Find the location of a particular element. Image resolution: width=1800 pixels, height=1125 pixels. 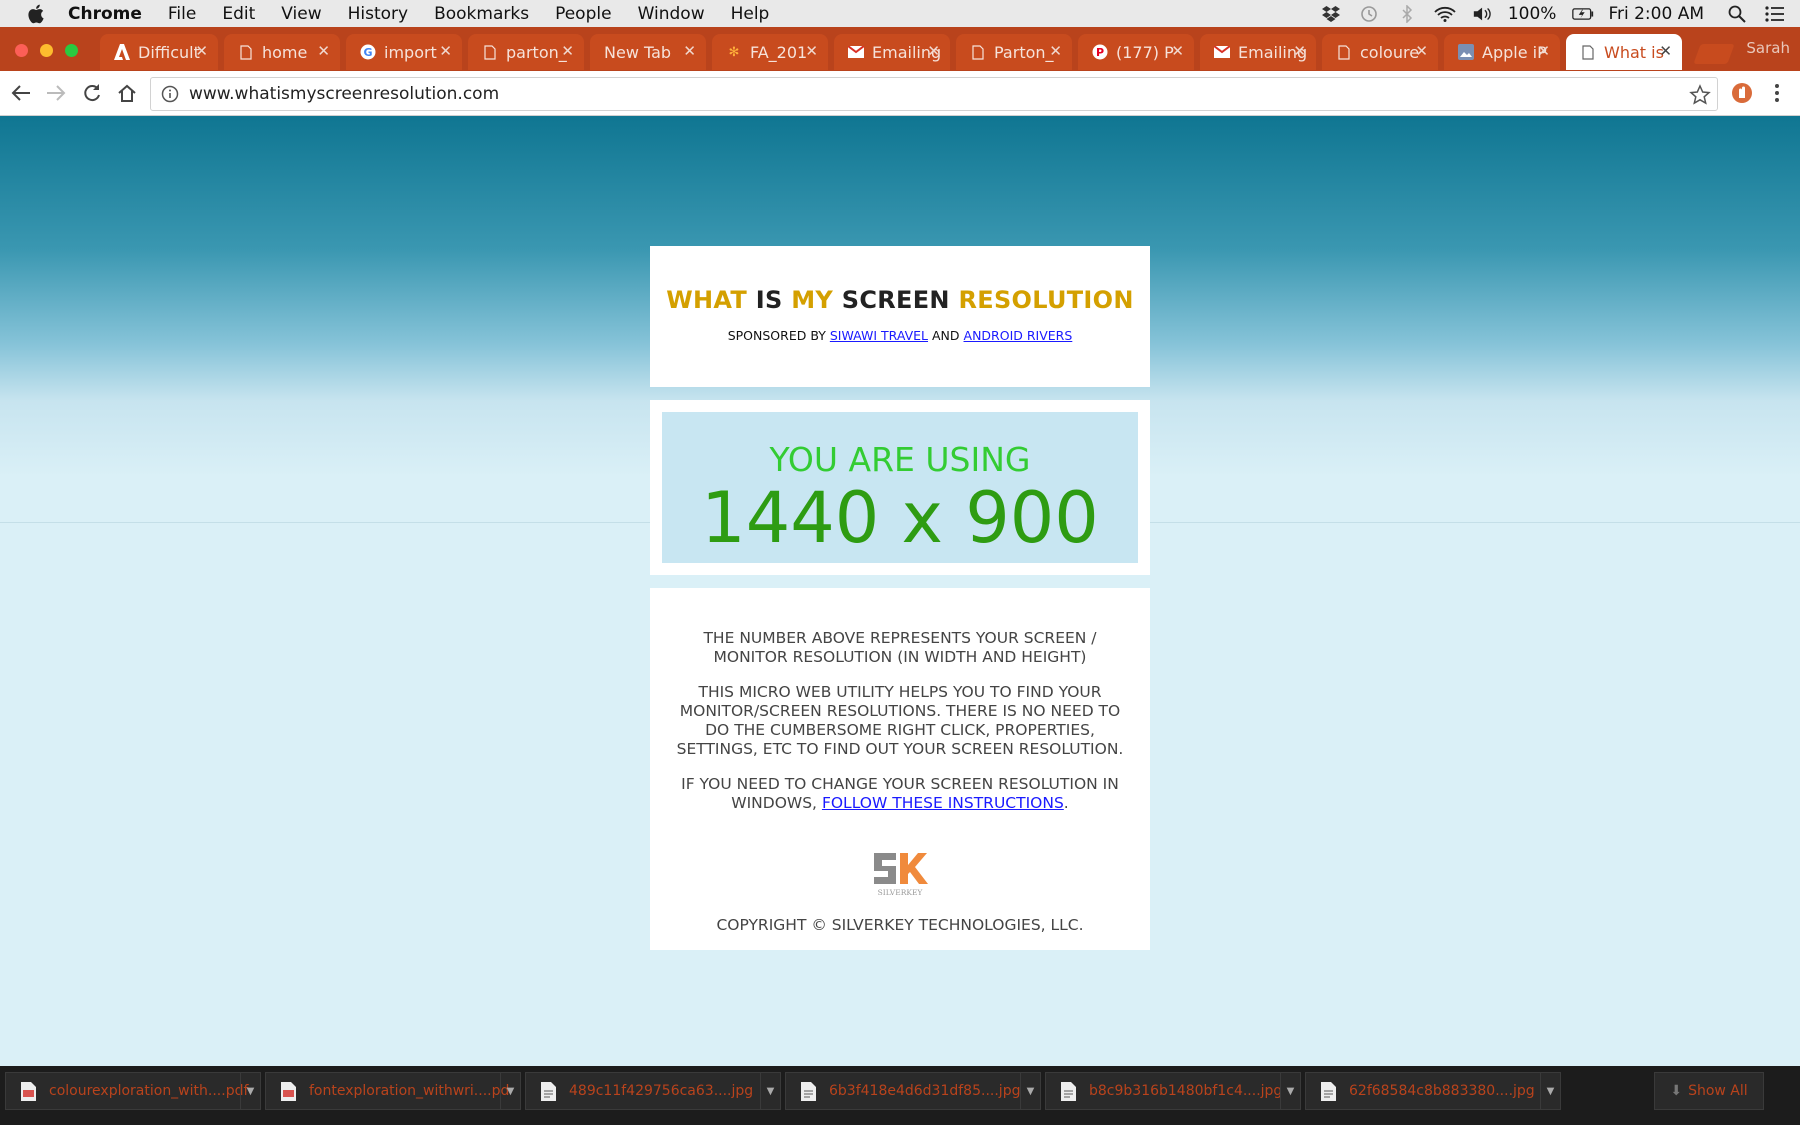

menu-app-name: Chrome is located at coordinates (105, 14).